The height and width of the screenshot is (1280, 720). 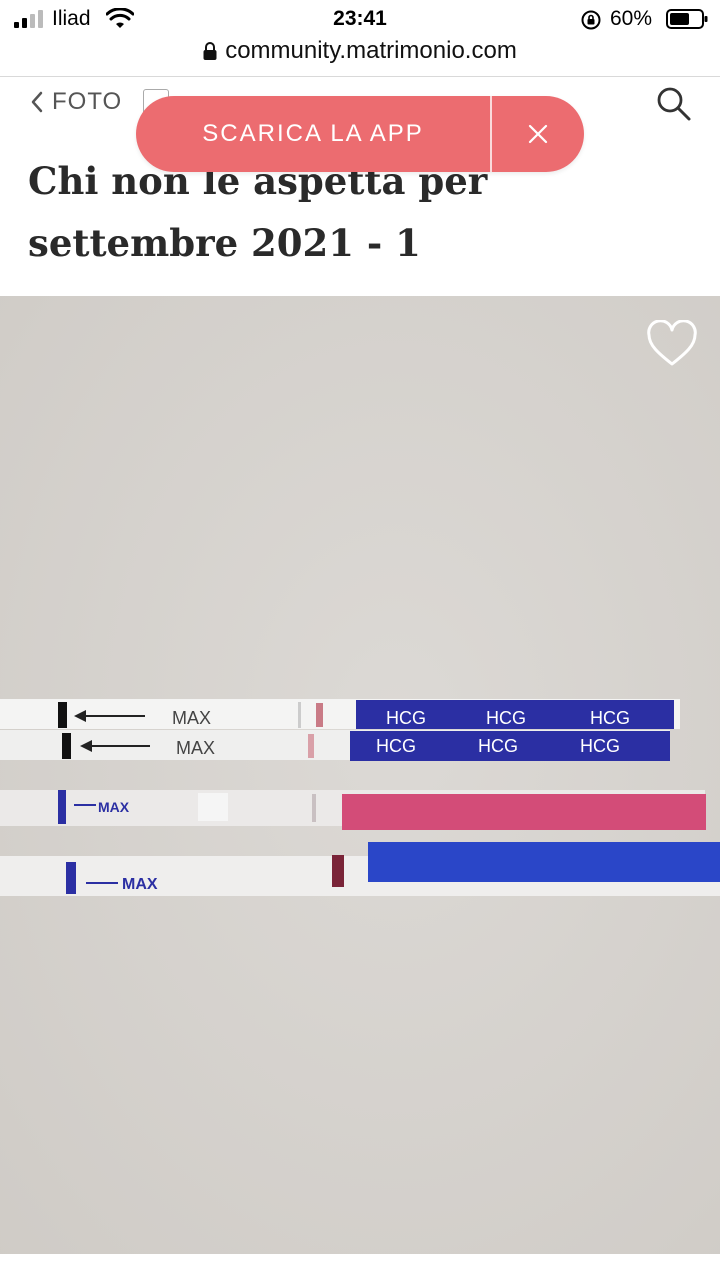 I want to click on search-icon, so click(x=673, y=103).